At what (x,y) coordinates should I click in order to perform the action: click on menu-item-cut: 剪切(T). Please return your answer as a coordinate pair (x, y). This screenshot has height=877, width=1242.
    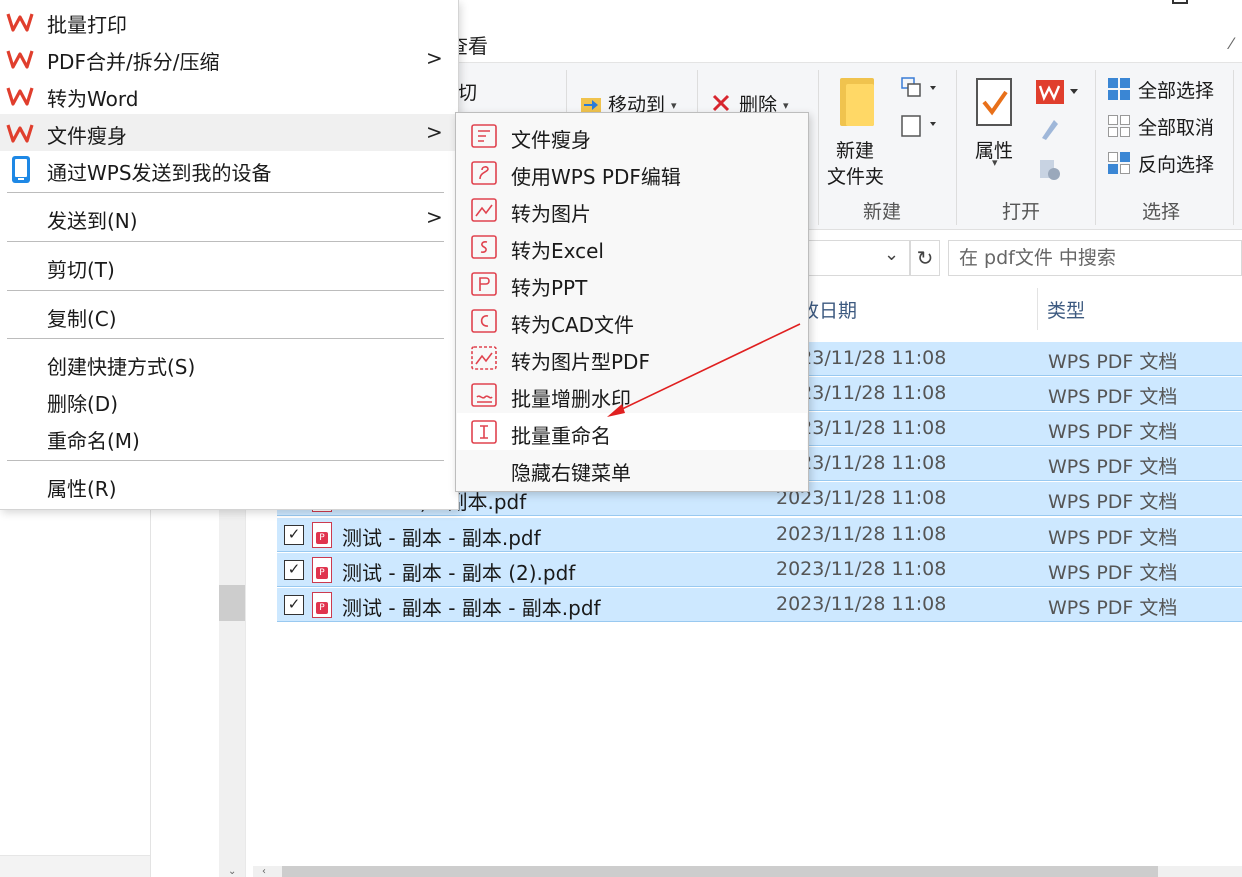
    Looking at the image, I should click on (229, 266).